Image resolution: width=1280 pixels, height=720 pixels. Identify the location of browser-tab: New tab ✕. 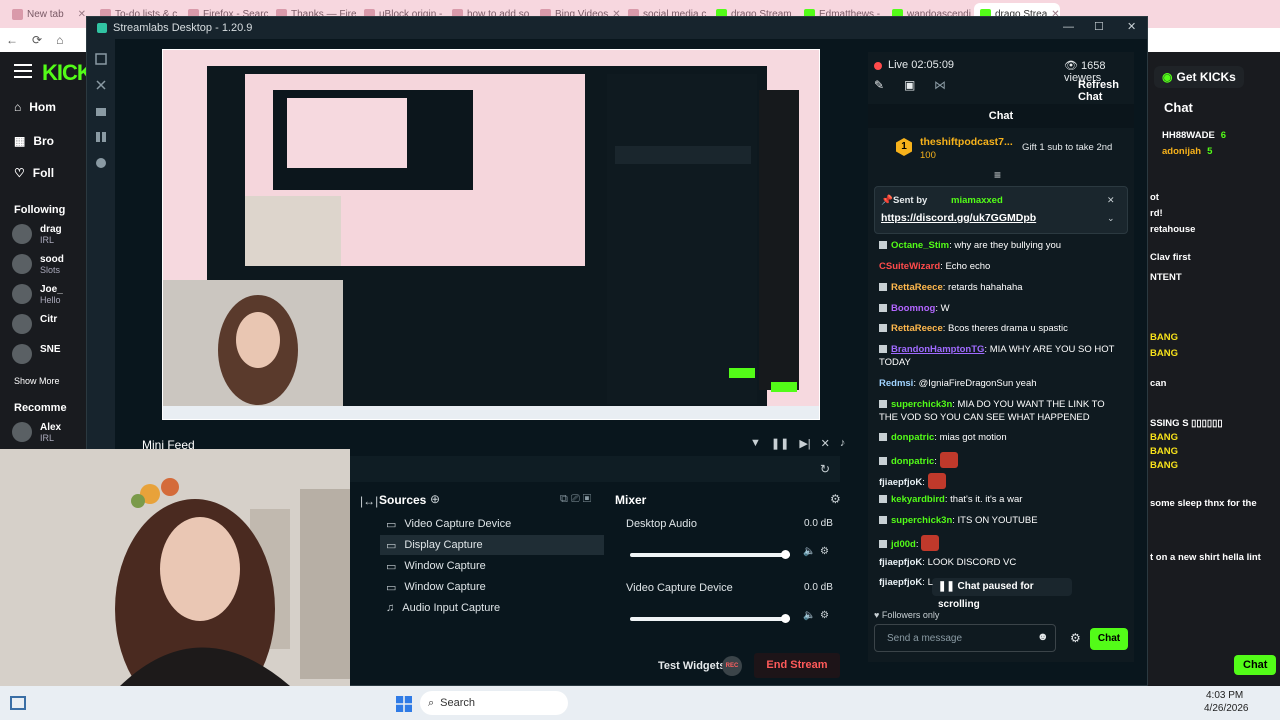
(49, 14).